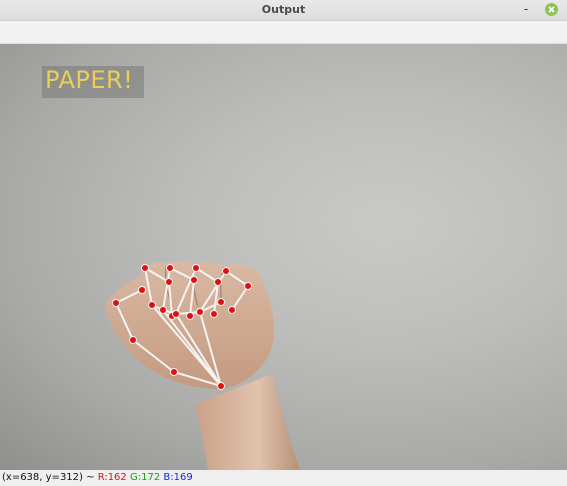 Image resolution: width=567 pixels, height=486 pixels. I want to click on window-title: Output, so click(283, 9).